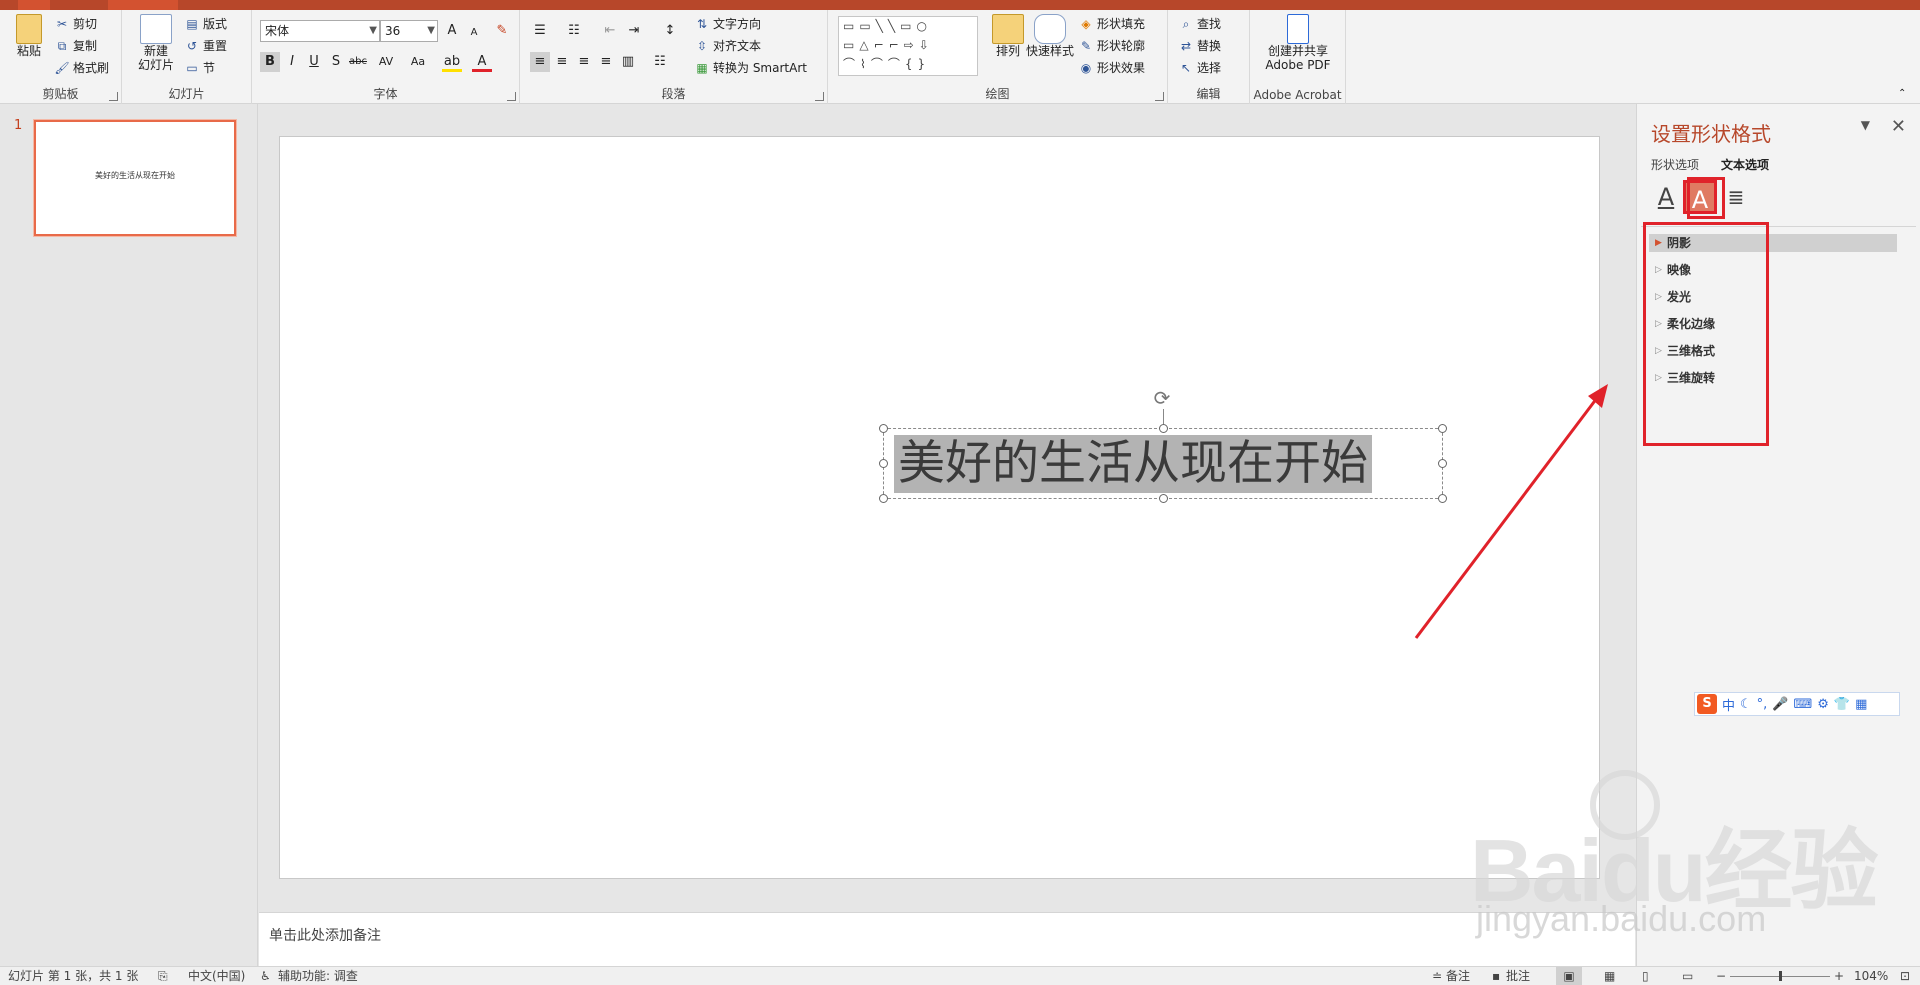 Image resolution: width=1920 pixels, height=985 pixels. Describe the element at coordinates (1803, 704) in the screenshot. I see `keyboard-icon: ⌨` at that location.